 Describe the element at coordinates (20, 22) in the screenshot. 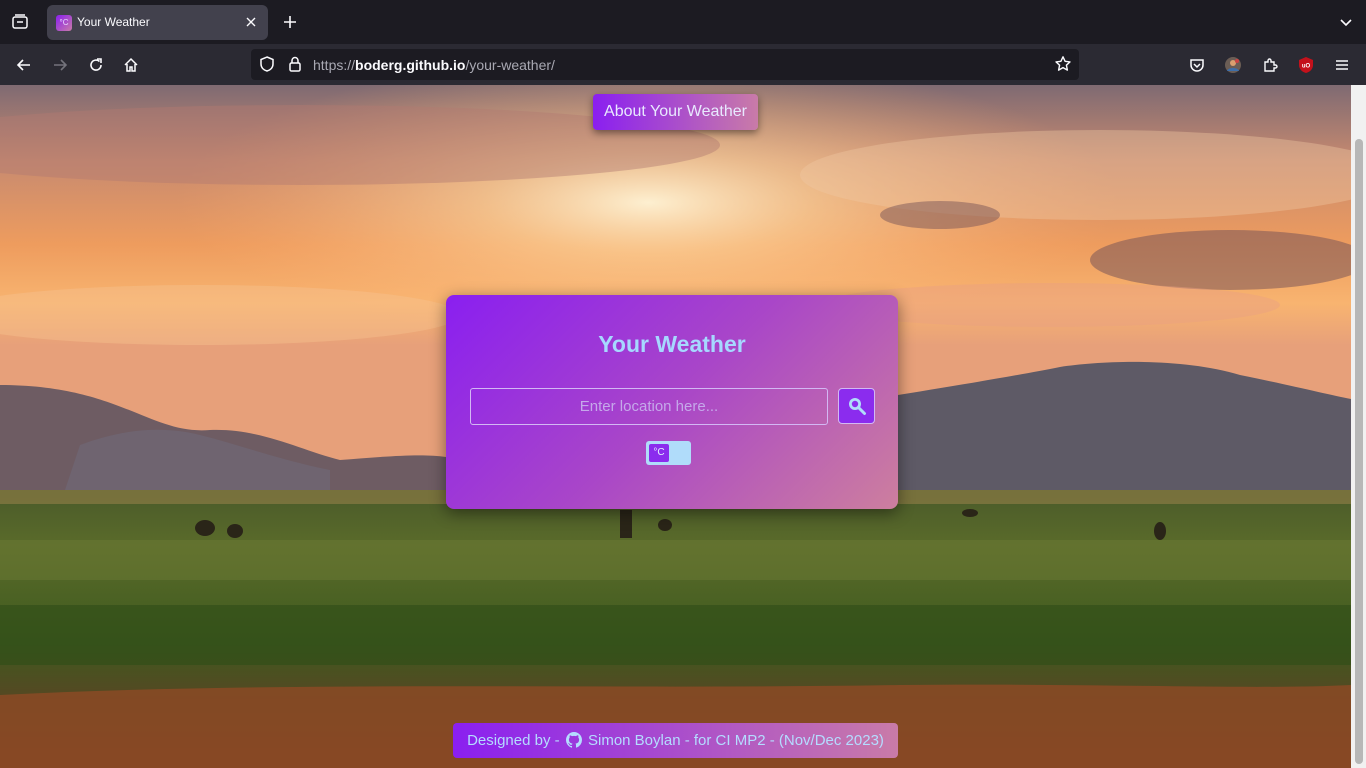

I see `list-all-tabs-icon` at that location.